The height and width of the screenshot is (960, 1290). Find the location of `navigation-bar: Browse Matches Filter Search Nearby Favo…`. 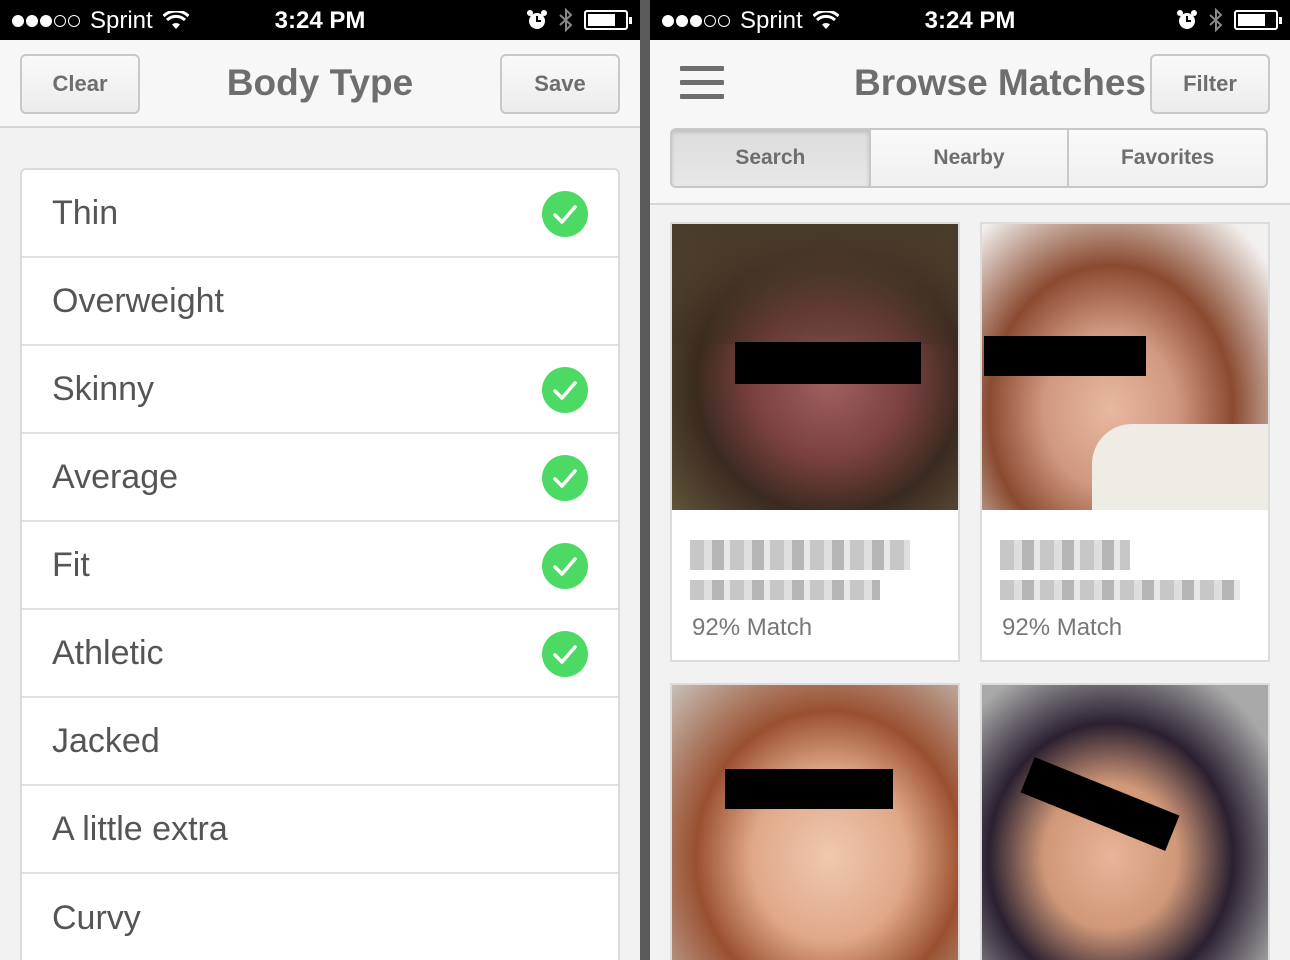

navigation-bar: Browse Matches Filter Search Nearby Favo… is located at coordinates (970, 122).